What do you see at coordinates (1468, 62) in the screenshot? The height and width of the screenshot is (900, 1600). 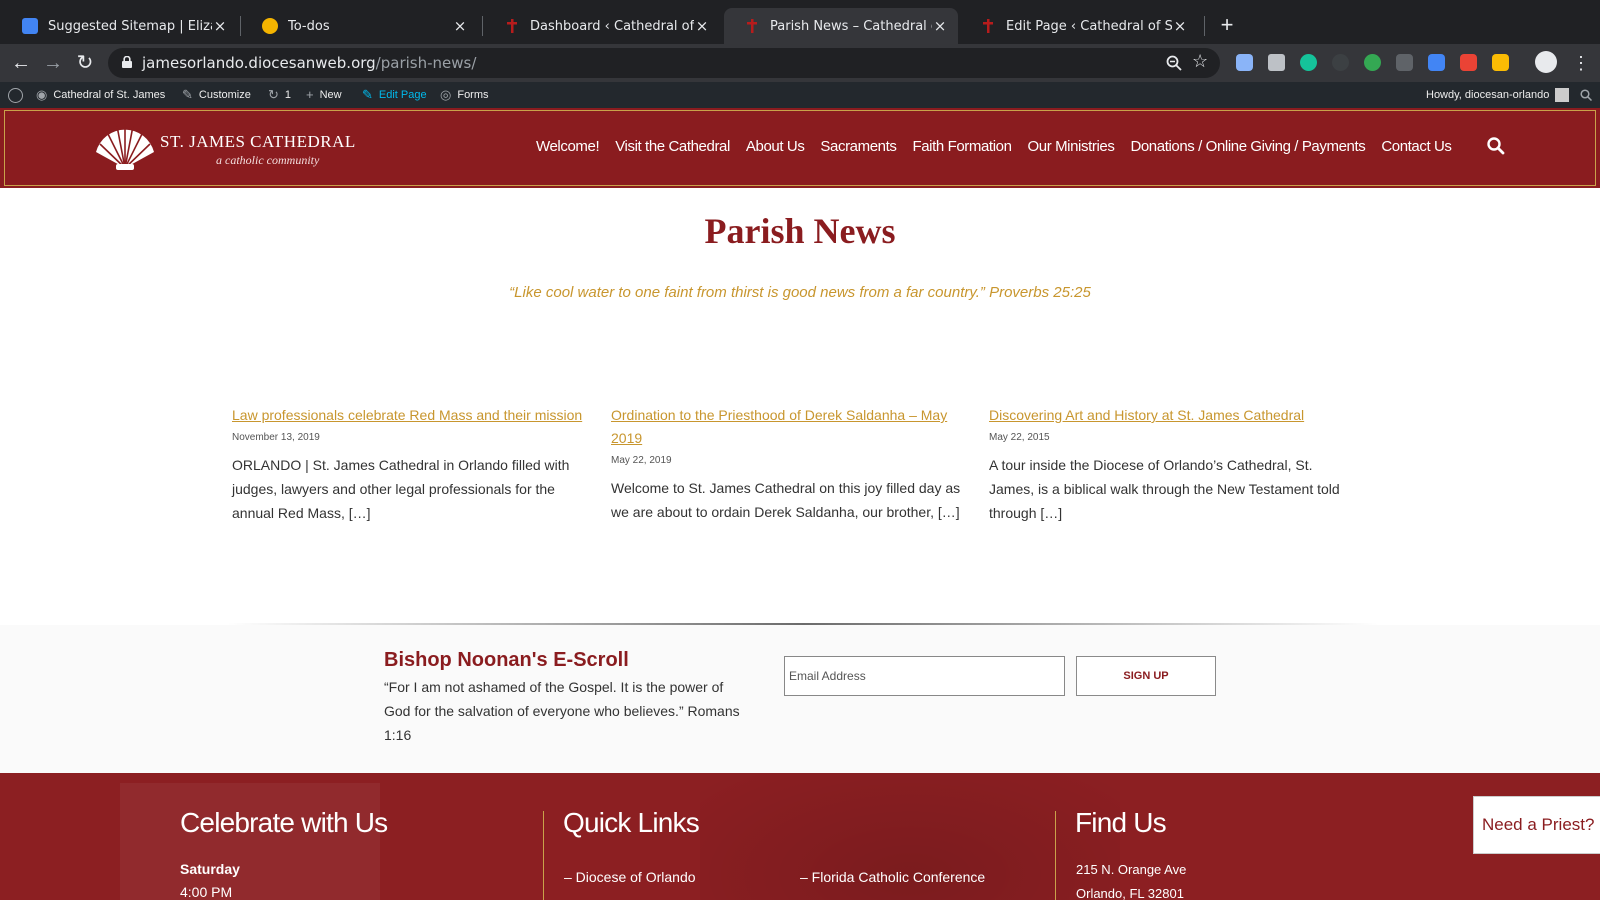 I see `red-extension-icon` at bounding box center [1468, 62].